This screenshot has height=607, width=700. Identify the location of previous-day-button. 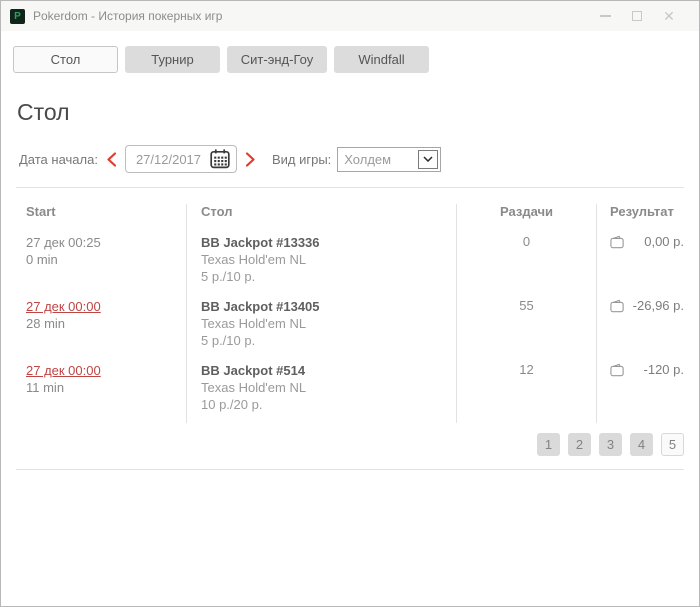
(111, 159).